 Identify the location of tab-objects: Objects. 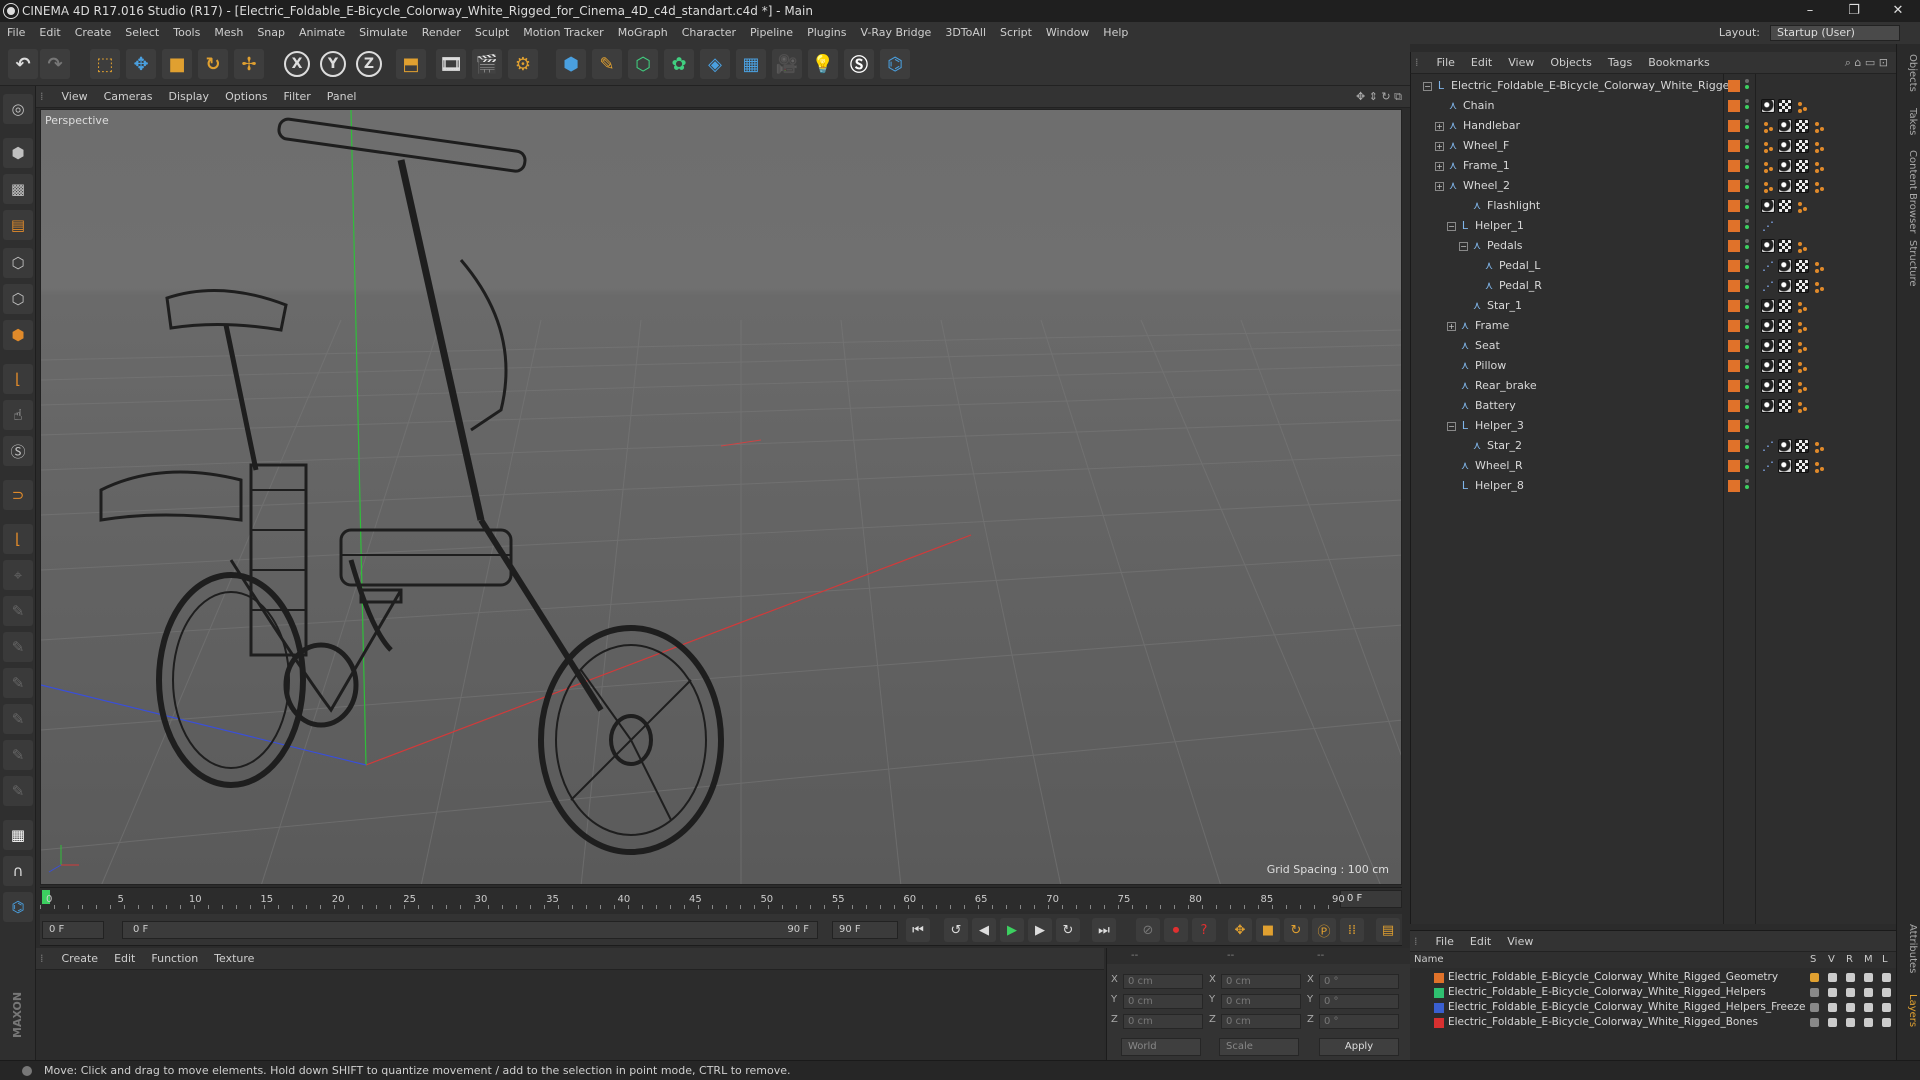
(1909, 73).